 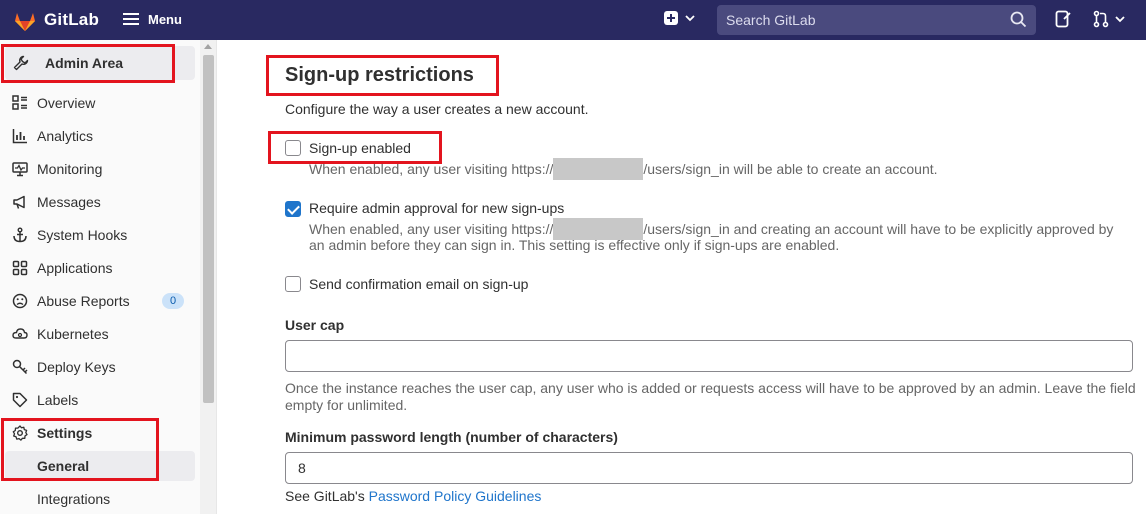 I want to click on label-icon, so click(x=20, y=400).